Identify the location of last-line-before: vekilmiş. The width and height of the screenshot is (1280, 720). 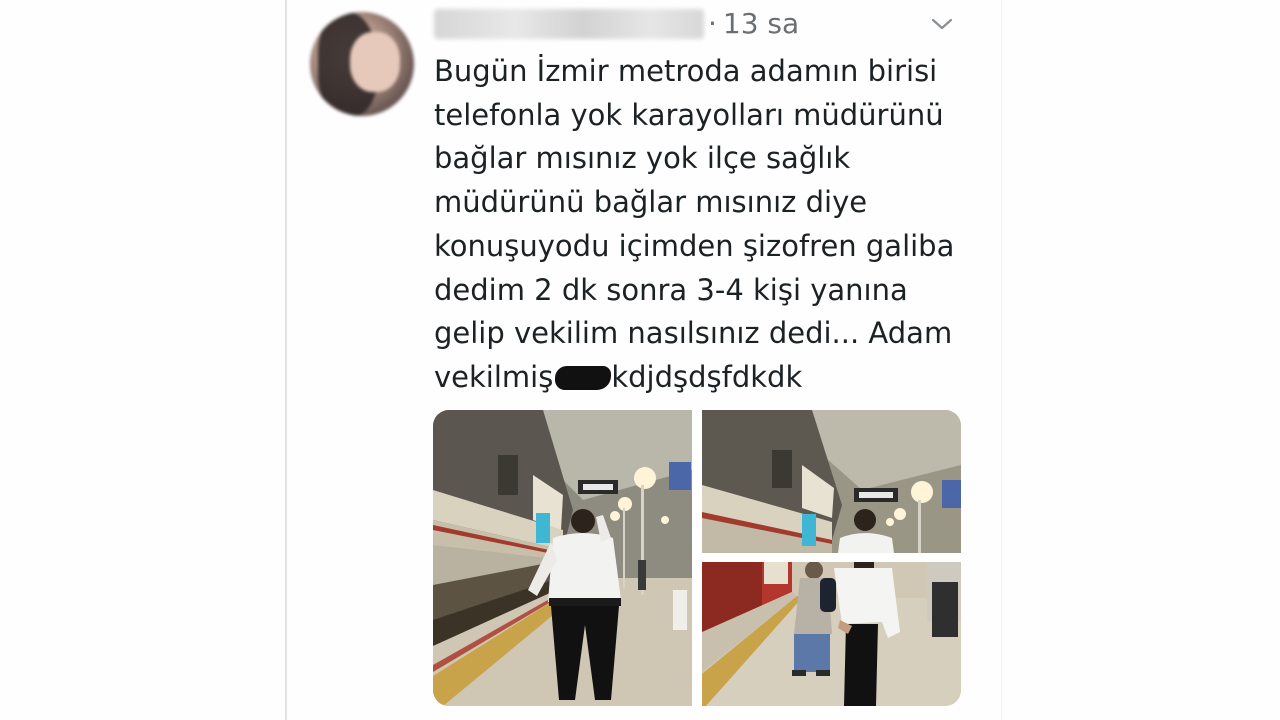
(494, 376).